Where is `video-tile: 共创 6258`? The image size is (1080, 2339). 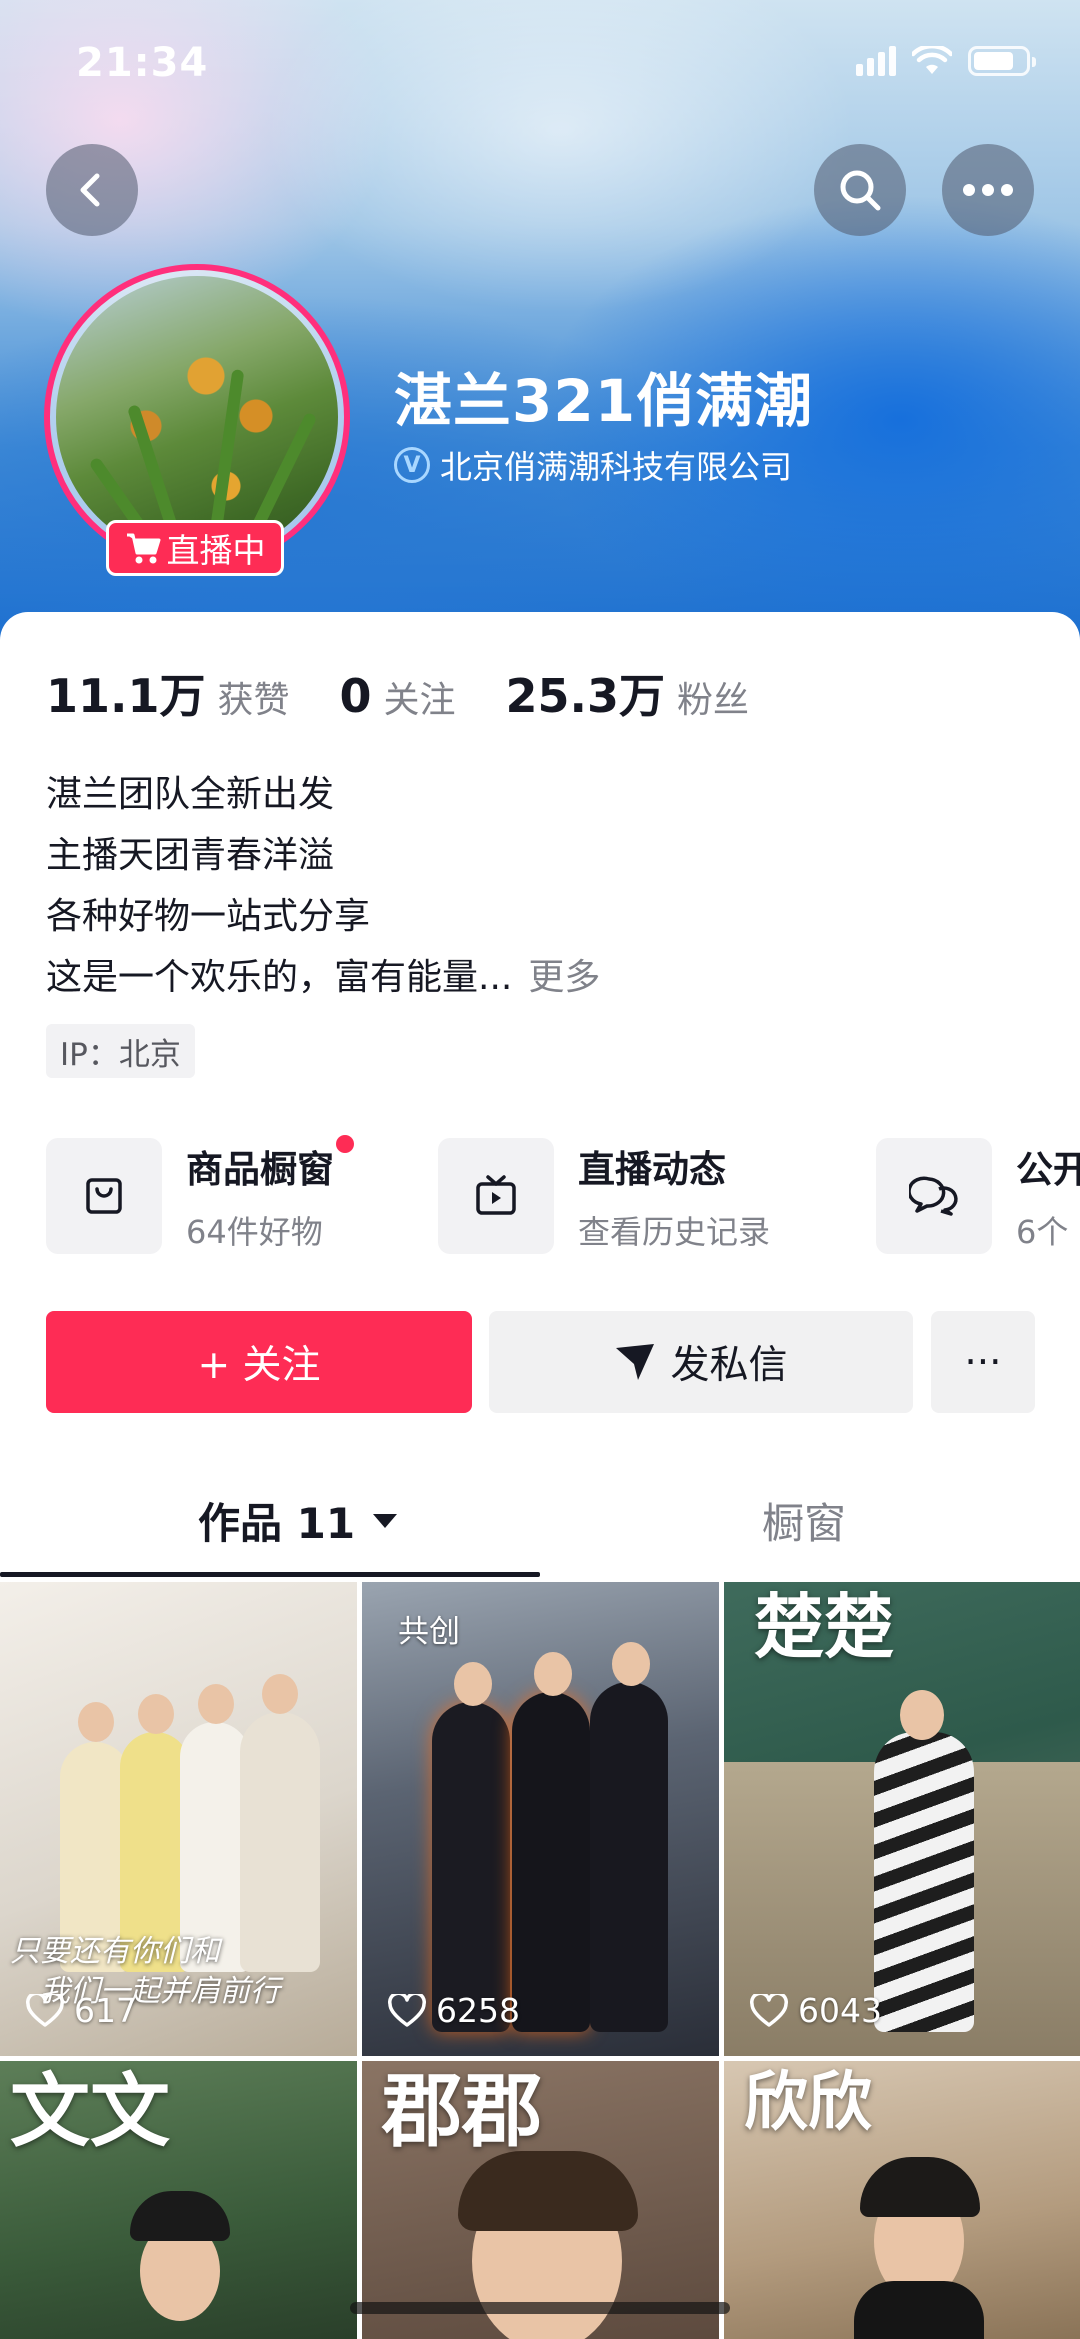 video-tile: 共创 6258 is located at coordinates (540, 1819).